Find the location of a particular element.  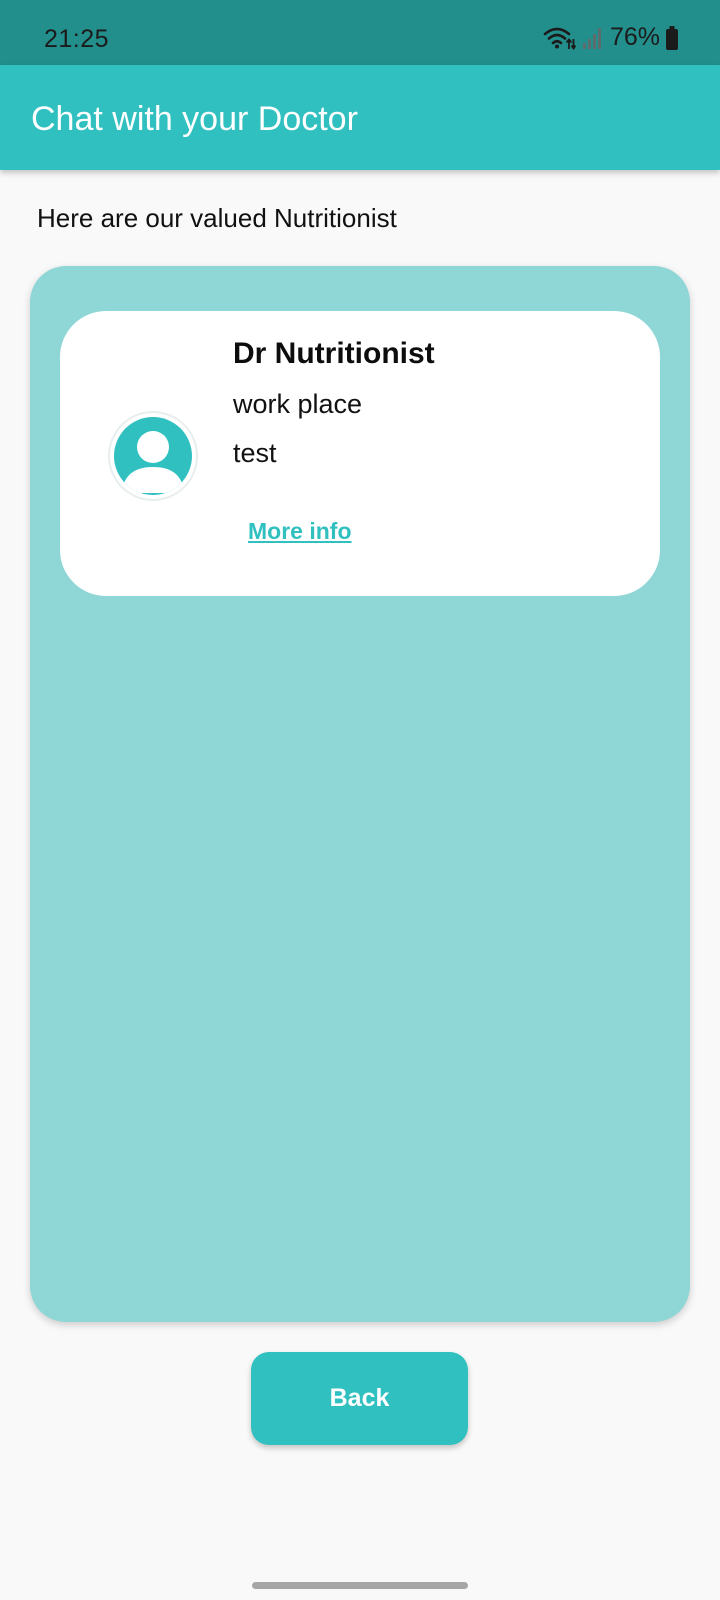

doctor-name: Dr Nutritionist is located at coordinates (334, 353).